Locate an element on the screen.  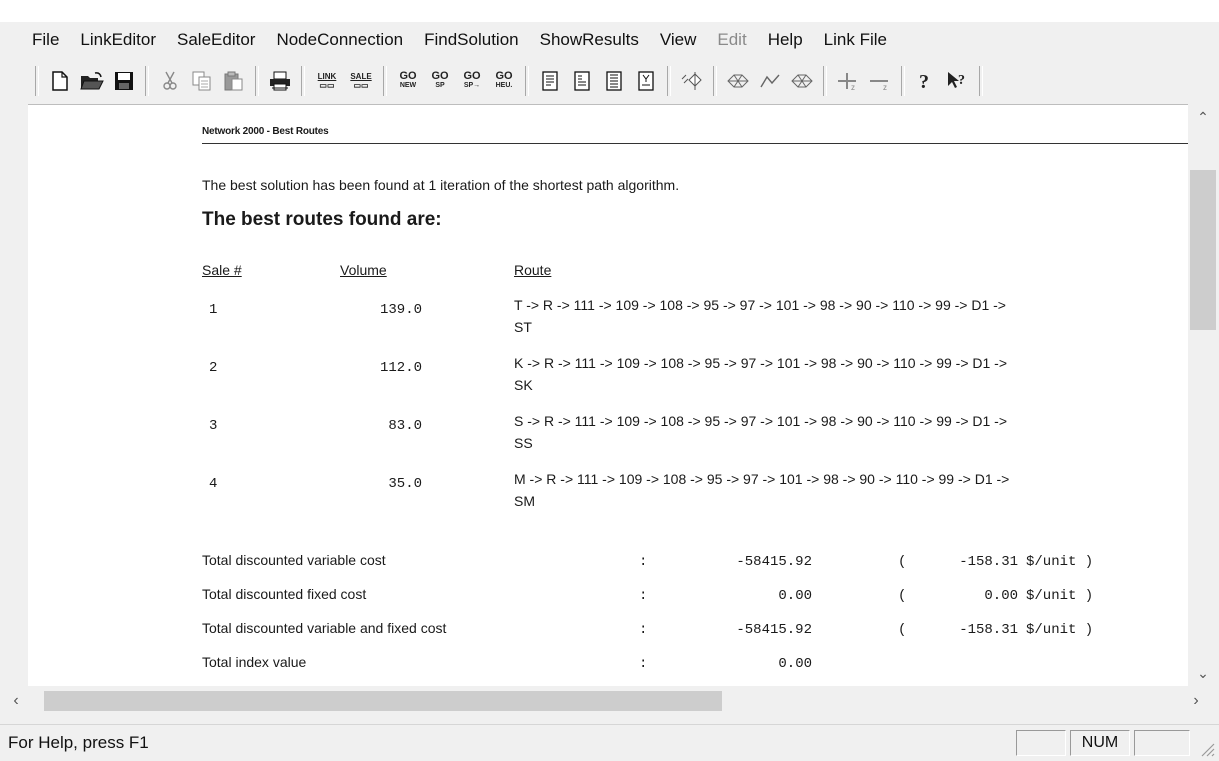
go-sub-label: SP is located at coordinates (440, 85).